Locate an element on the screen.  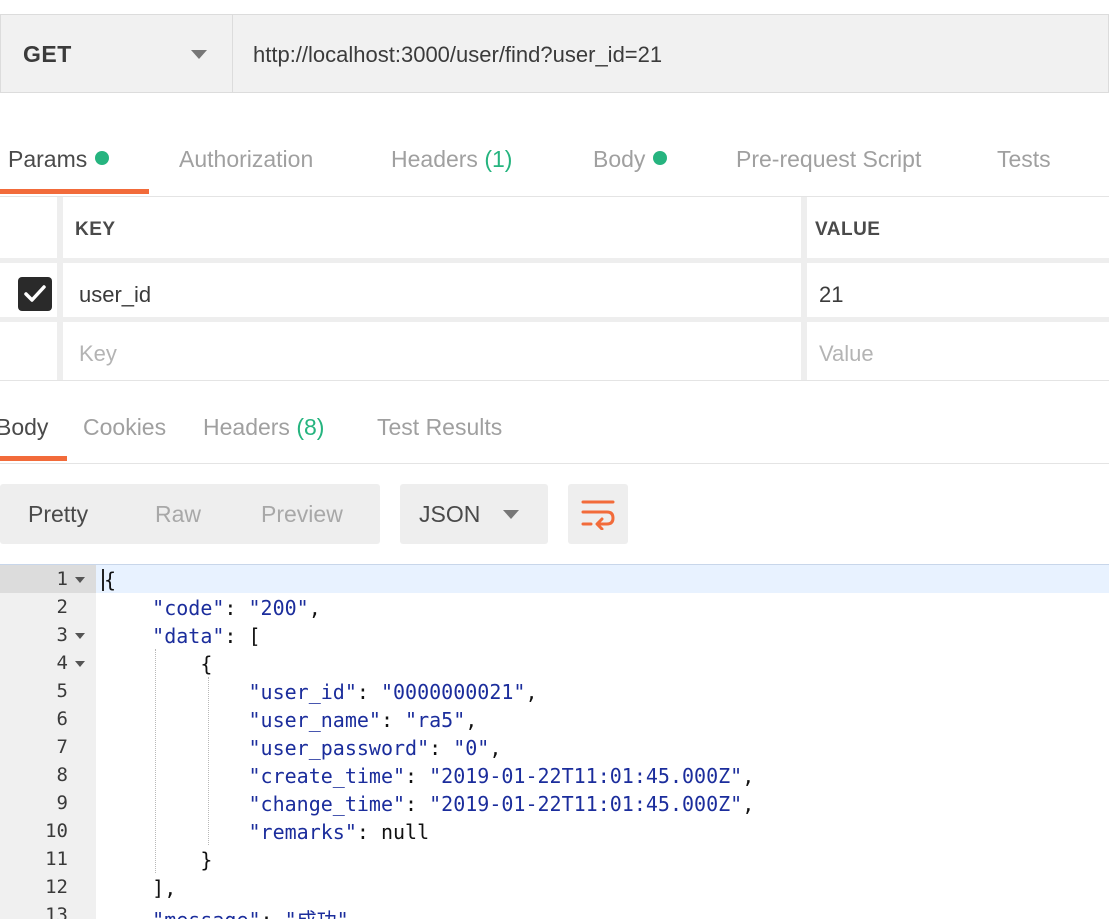
param-value-input: 21 is located at coordinates (831, 295).